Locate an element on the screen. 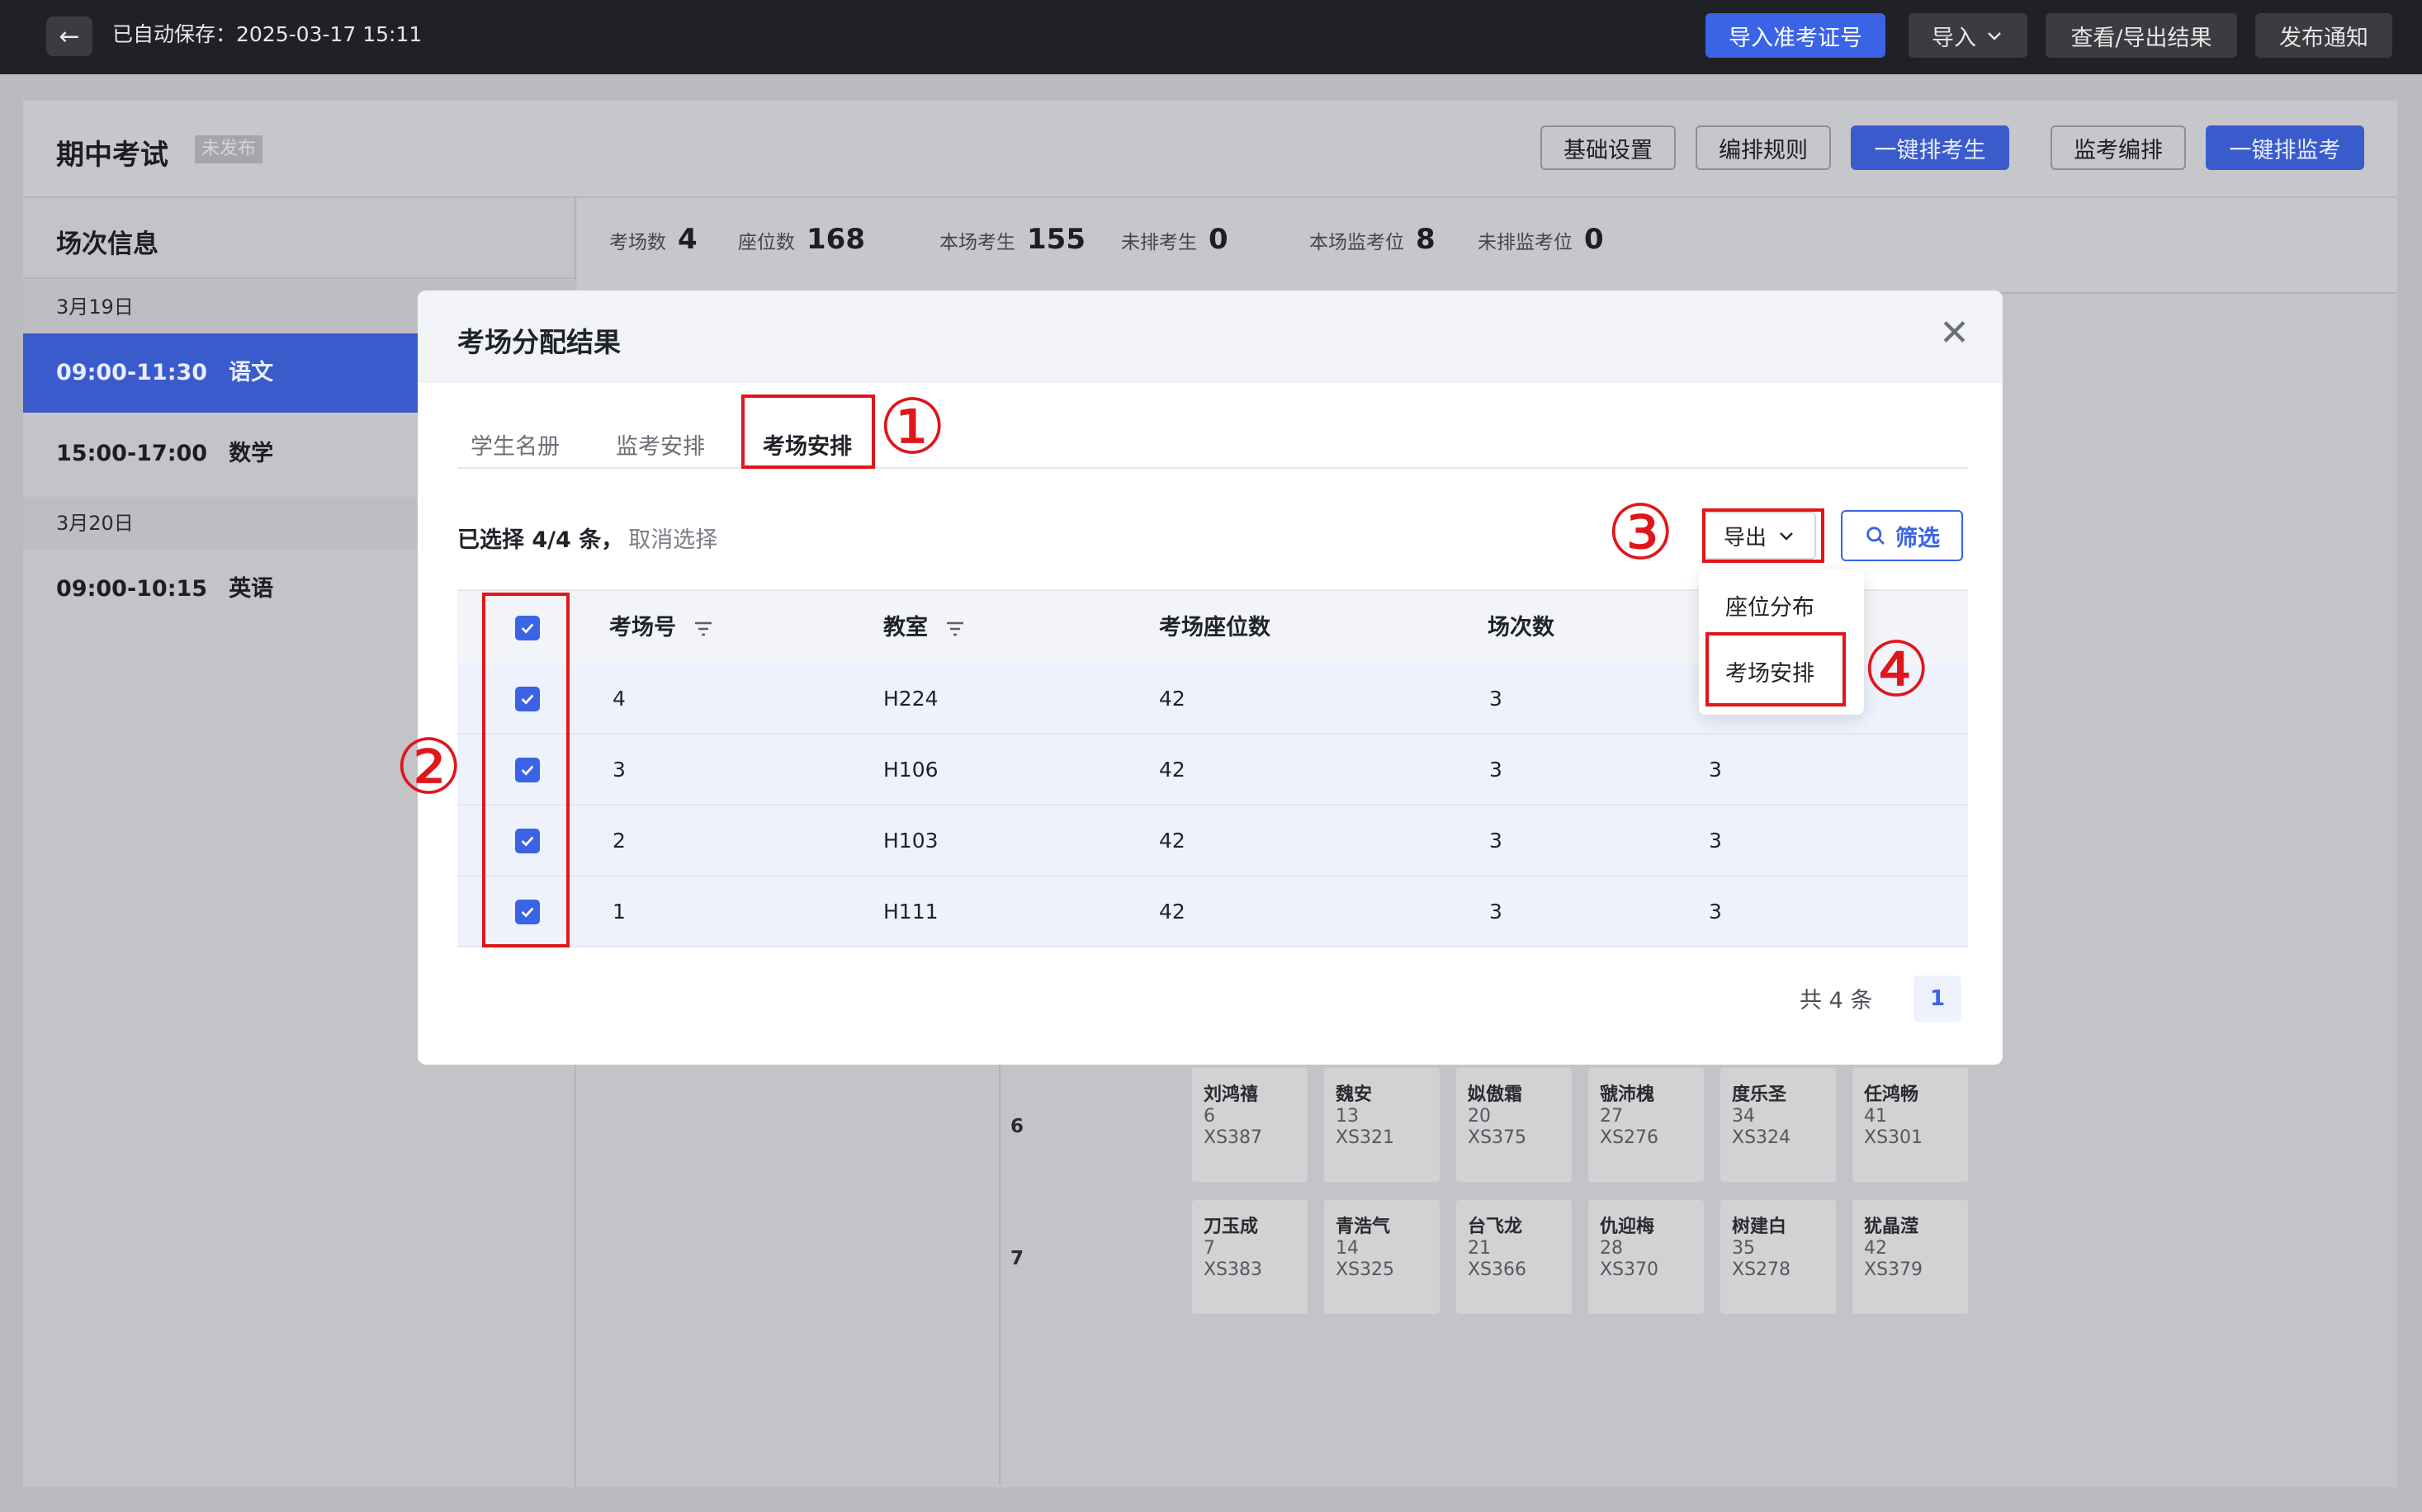 The height and width of the screenshot is (1512, 2422). table-row: 1 H111 42 3 3 is located at coordinates (1212, 911).